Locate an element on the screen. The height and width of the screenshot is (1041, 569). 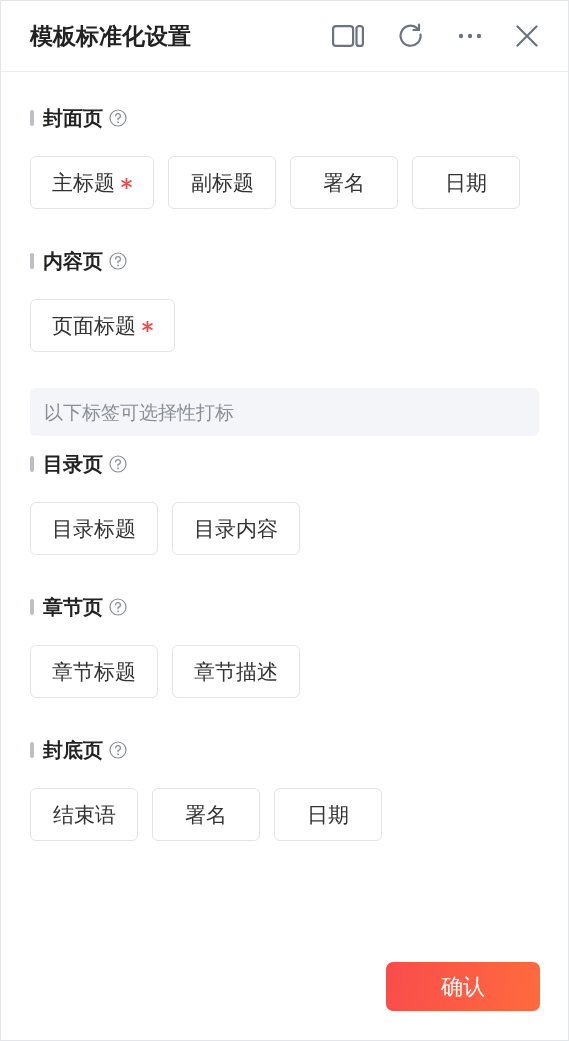
tag-button: 目录内容 is located at coordinates (236, 528).